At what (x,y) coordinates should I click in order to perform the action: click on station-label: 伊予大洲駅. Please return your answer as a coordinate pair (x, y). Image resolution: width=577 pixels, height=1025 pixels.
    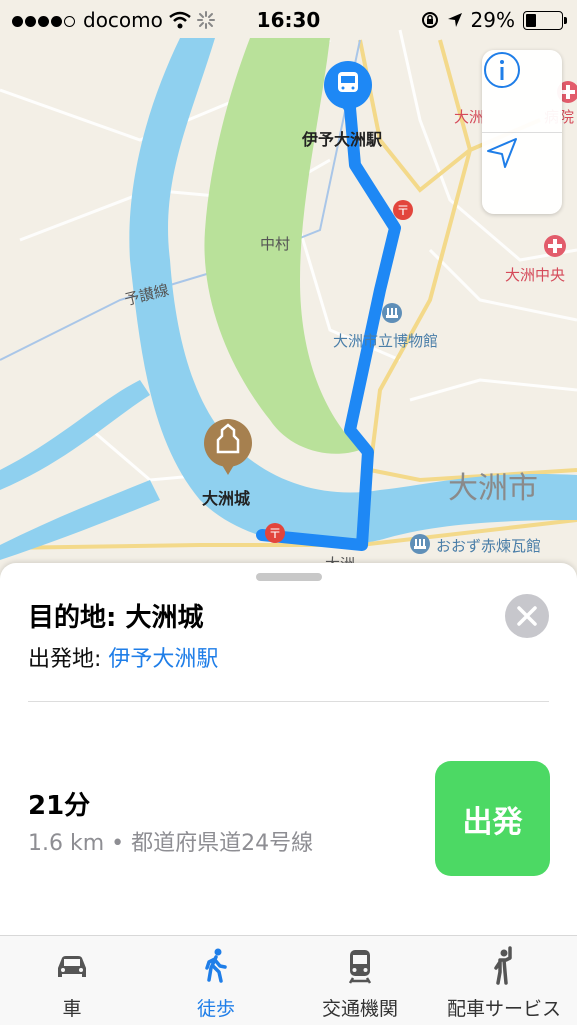
    Looking at the image, I should click on (342, 139).